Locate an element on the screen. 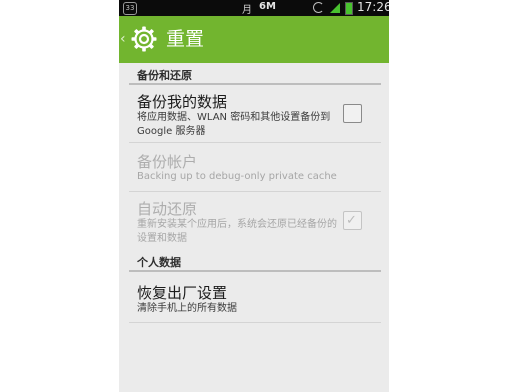 Image resolution: width=508 pixels, height=392 pixels. item-title: 恢复出厂设置 is located at coordinates (182, 293).